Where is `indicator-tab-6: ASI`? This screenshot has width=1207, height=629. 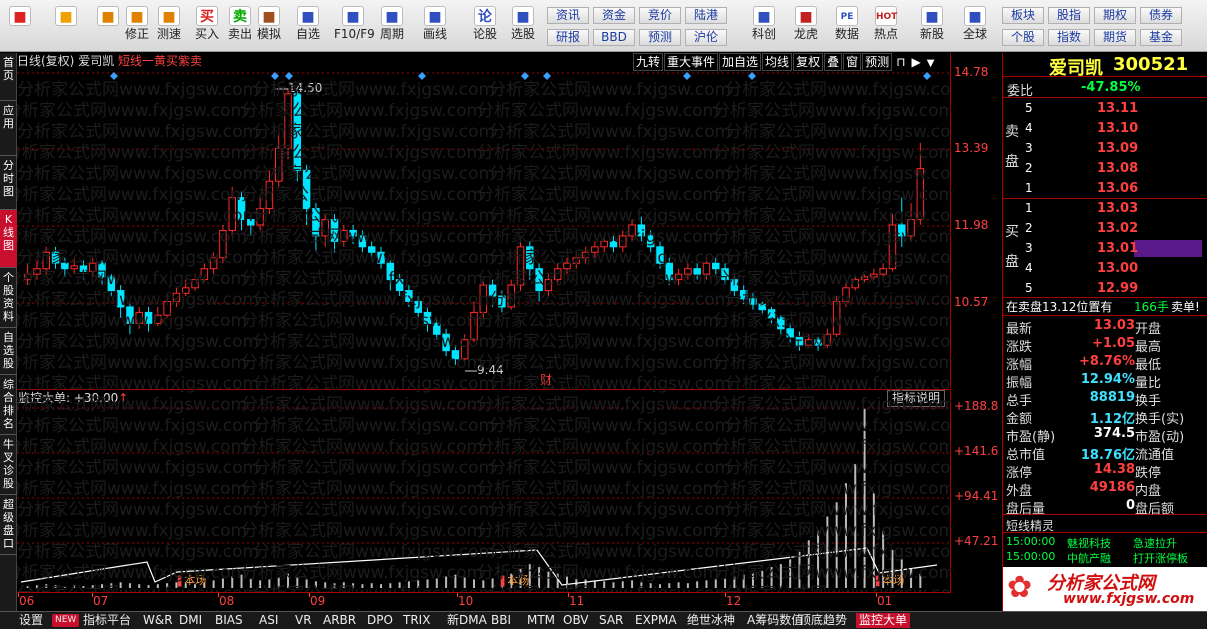
indicator-tab-6: ASI is located at coordinates (268, 620).